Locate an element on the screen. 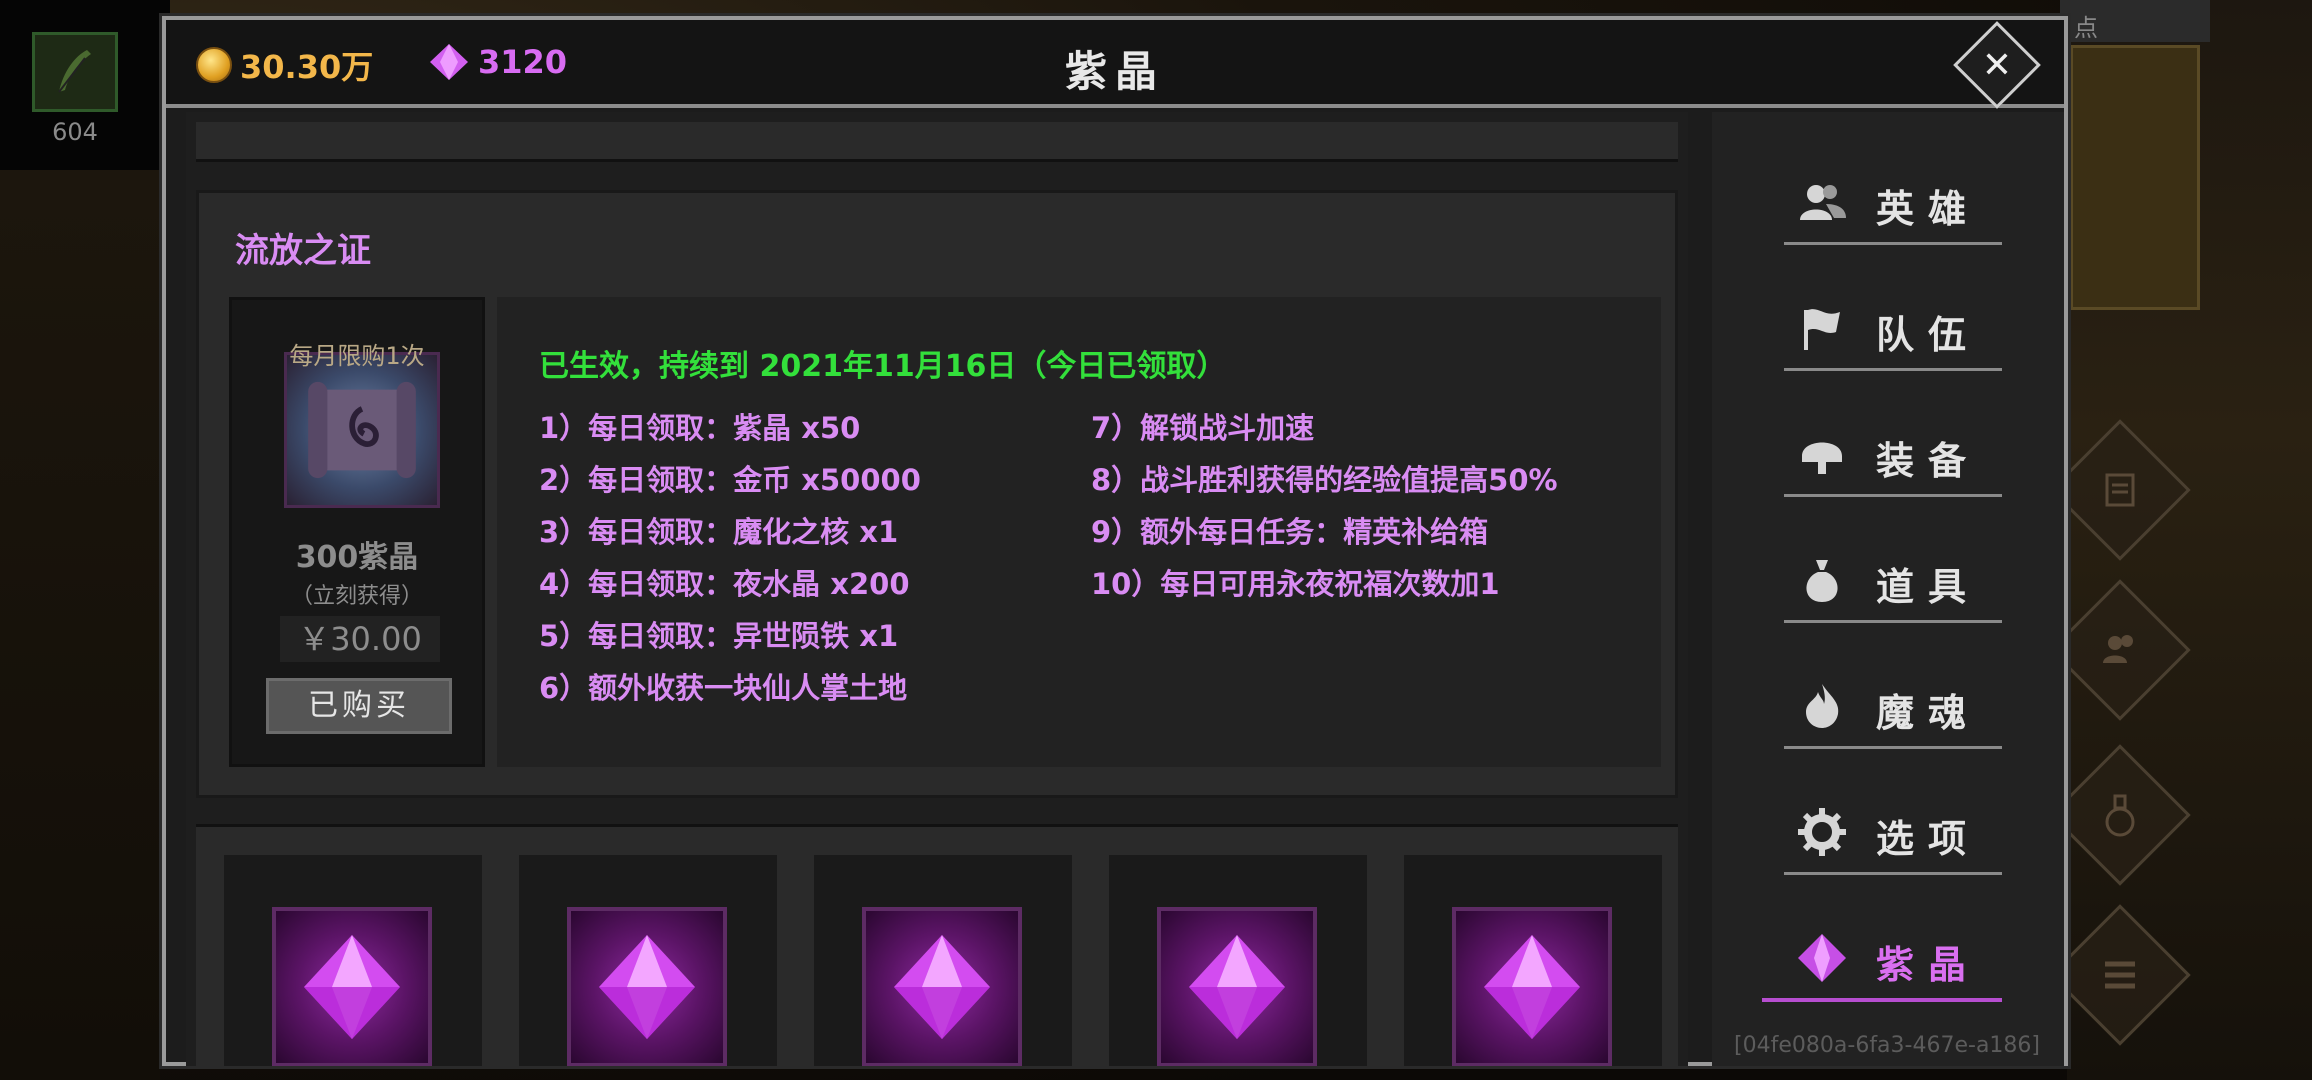  price-tag: ￥30.00 is located at coordinates (360, 639).